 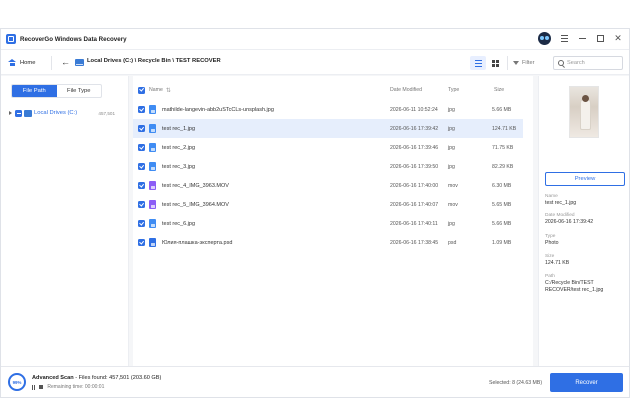 I want to click on file-name: test rec_5_IMG_3964.MOV, so click(x=195, y=204).